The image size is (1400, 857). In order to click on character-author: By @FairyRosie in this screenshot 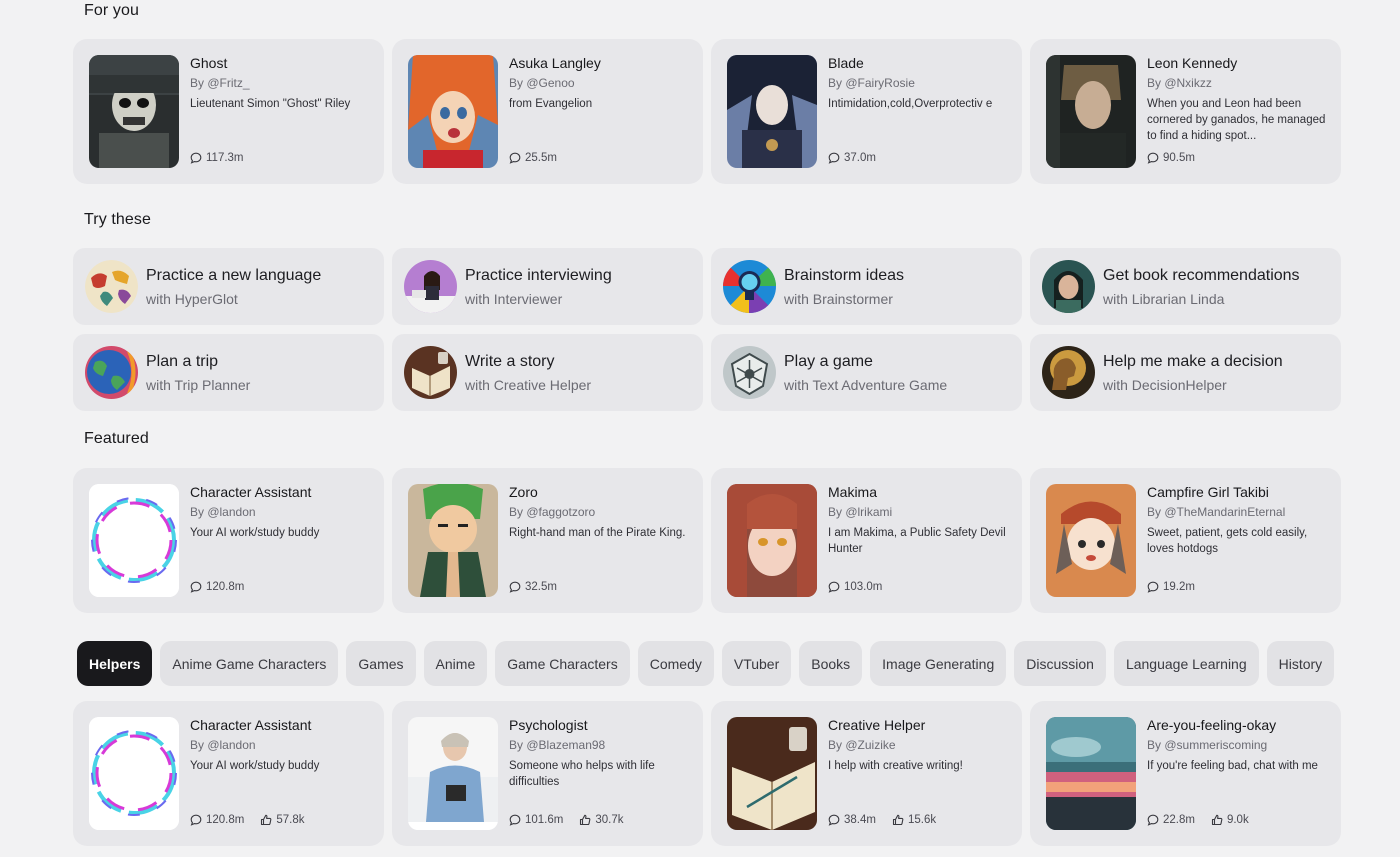, I will do `click(871, 83)`.